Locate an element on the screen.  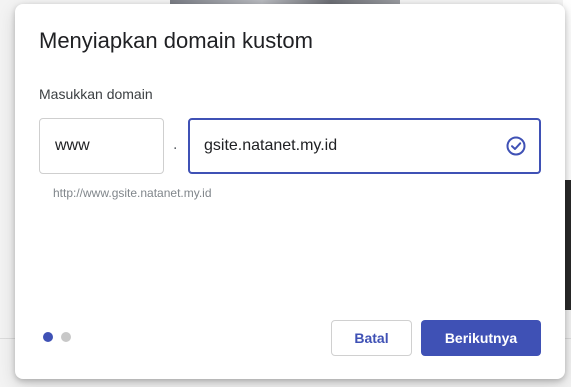
domain-value: gsite.natanet.my.id is located at coordinates (271, 145).